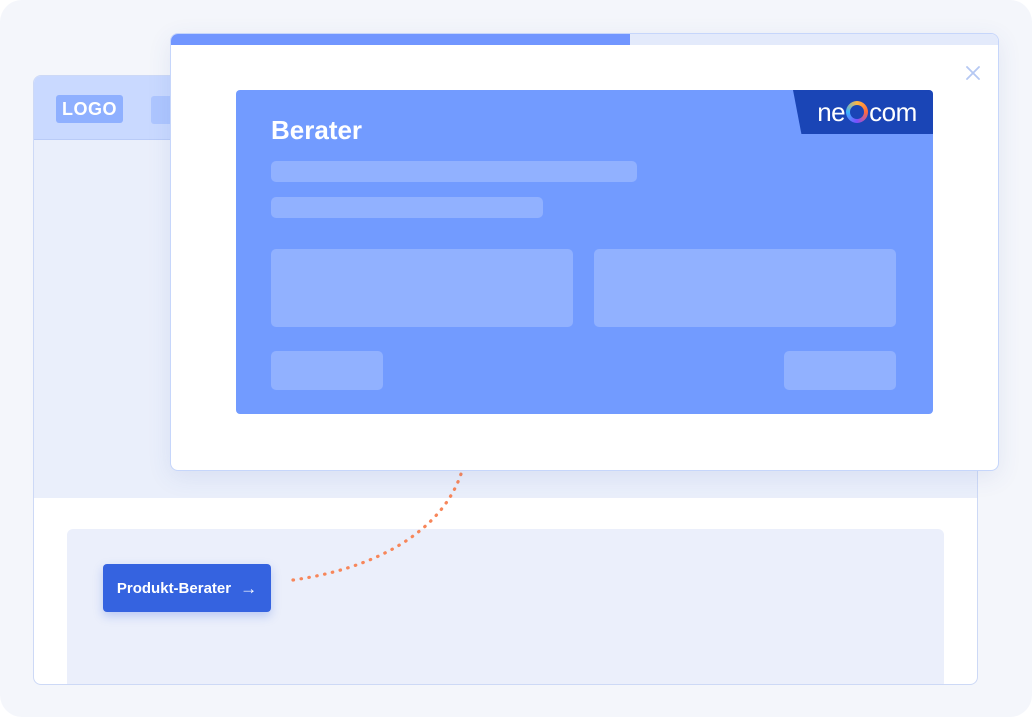 The image size is (1032, 717). What do you see at coordinates (89, 109) in the screenshot?
I see `logo: LOGO` at bounding box center [89, 109].